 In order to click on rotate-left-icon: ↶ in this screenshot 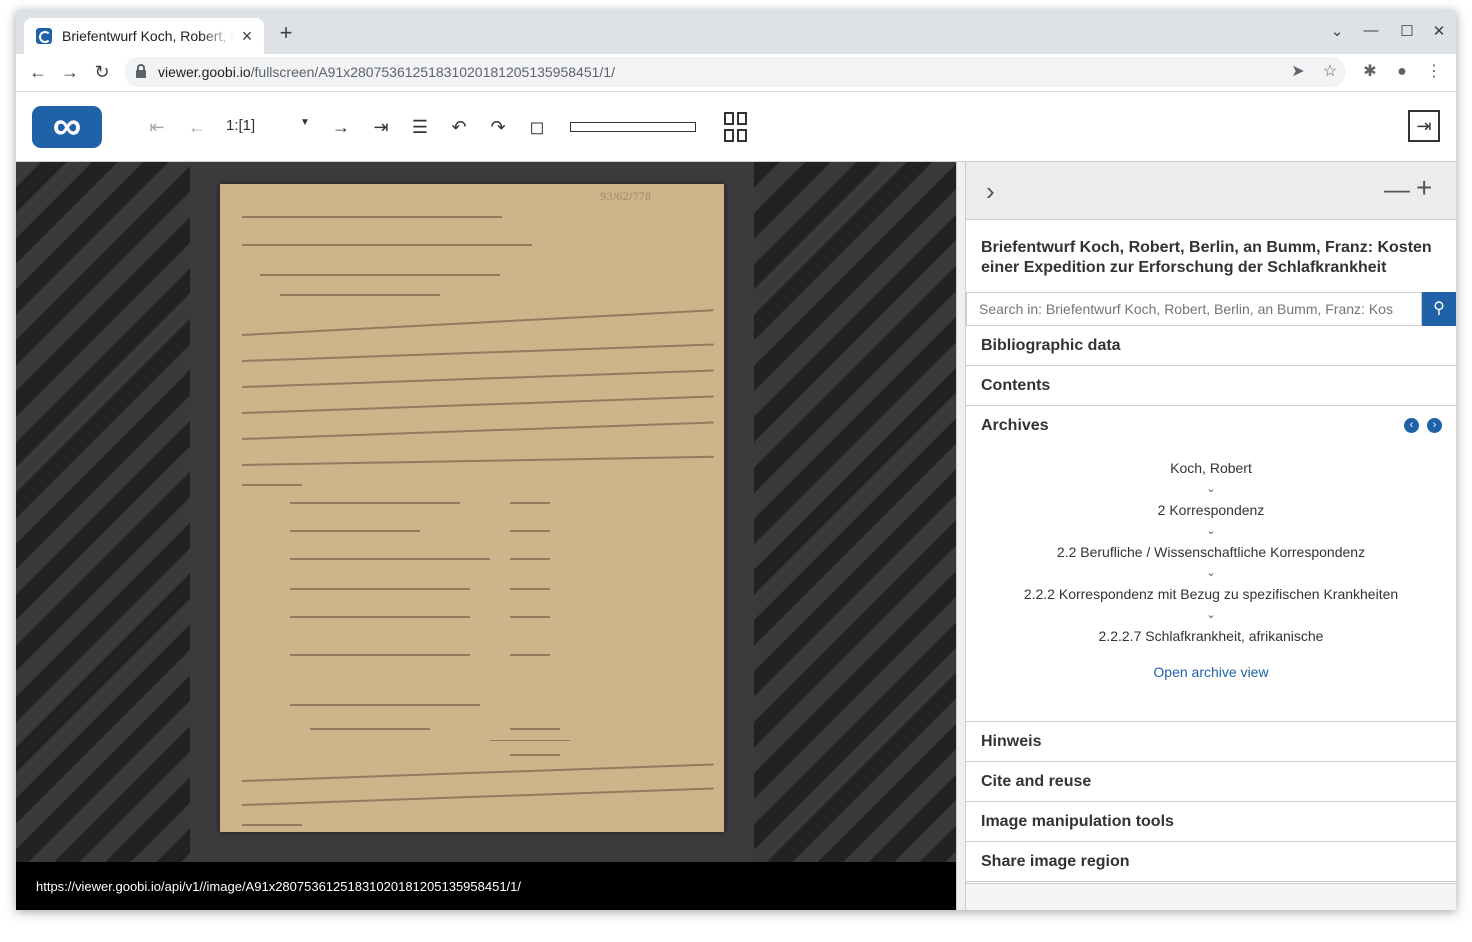, I will do `click(459, 127)`.